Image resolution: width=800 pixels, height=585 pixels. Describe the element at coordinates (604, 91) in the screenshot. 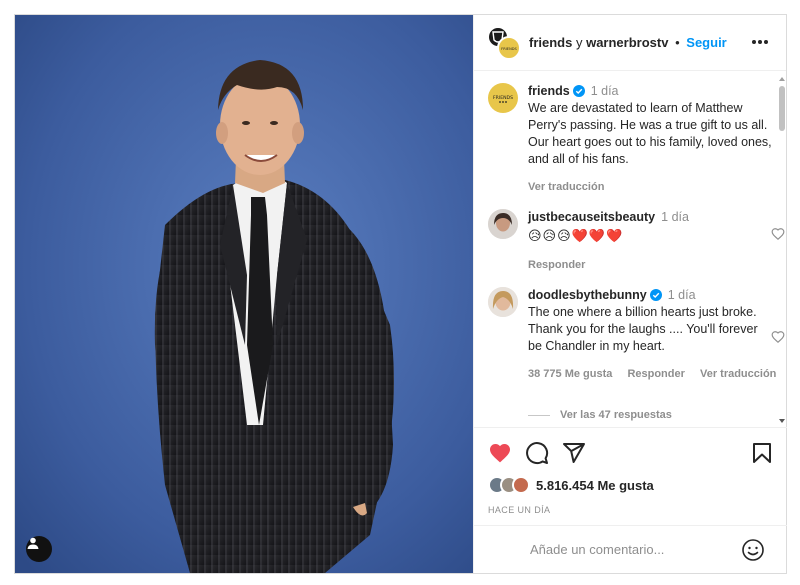

I see `caption-time: 1 día` at that location.